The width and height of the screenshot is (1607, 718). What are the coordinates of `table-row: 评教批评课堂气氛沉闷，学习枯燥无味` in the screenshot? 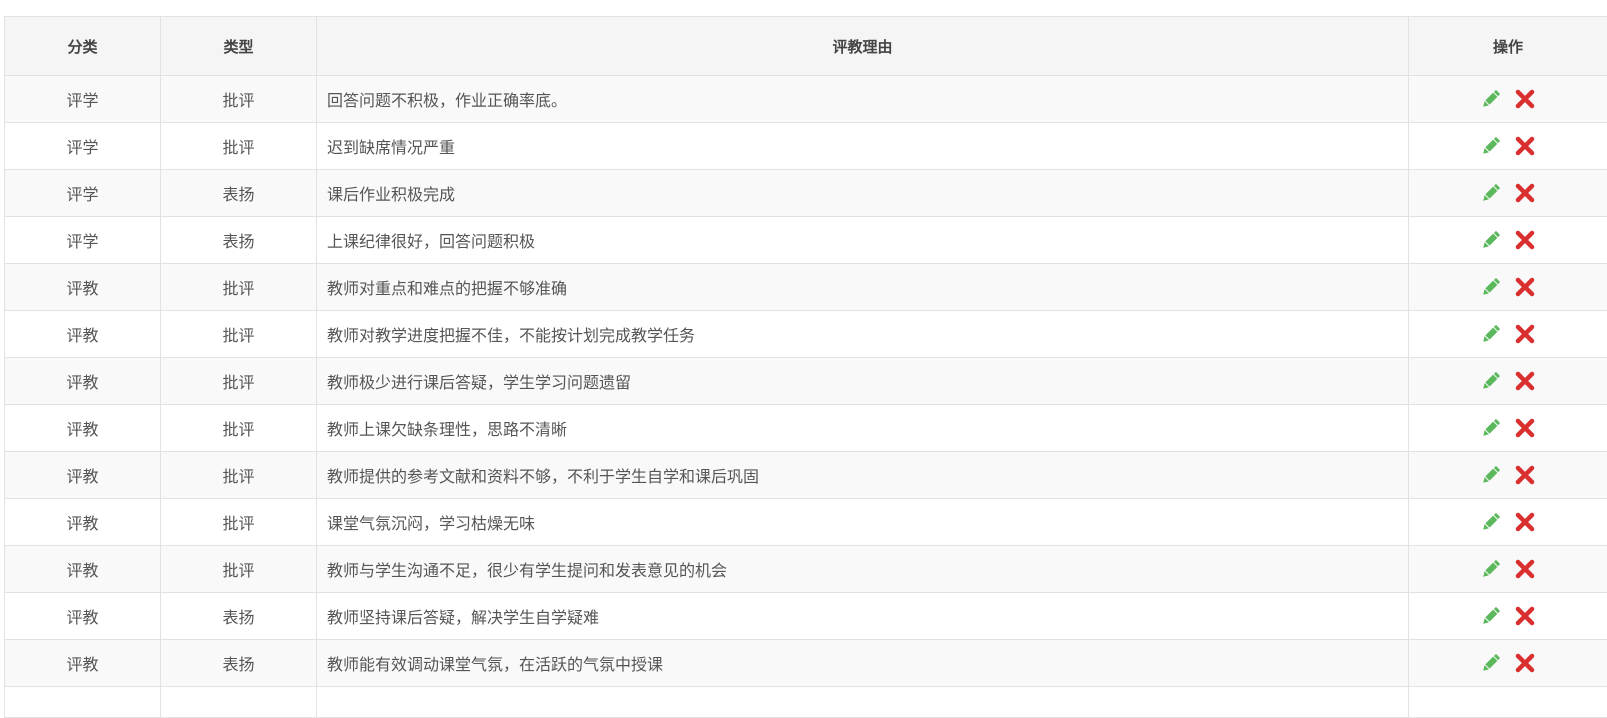 It's located at (806, 522).